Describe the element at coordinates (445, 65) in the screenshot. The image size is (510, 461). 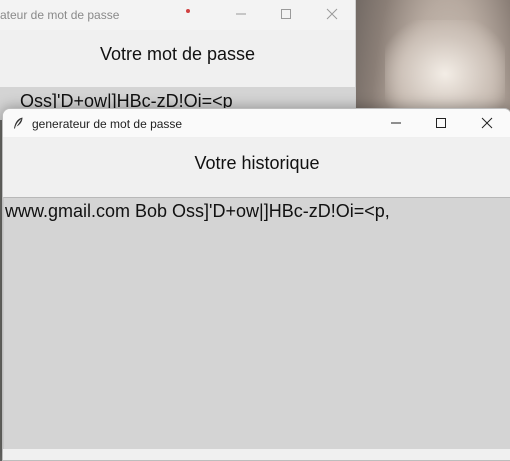
I see `wallpaper-highlight` at that location.